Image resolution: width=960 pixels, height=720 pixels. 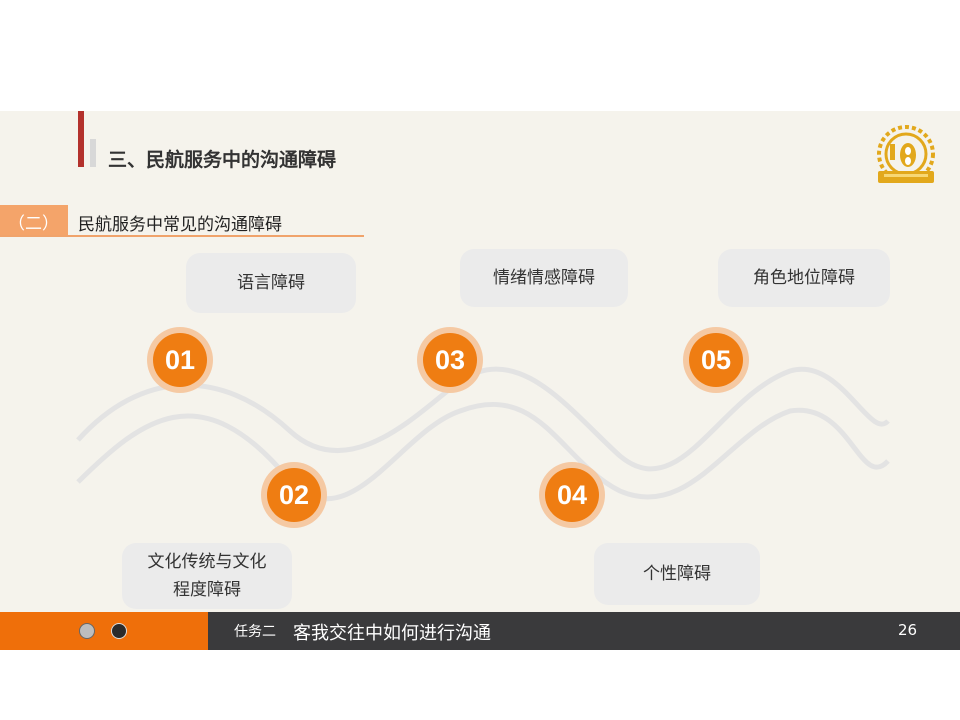 I want to click on obstacle-label-02-line1: 文化传统与文化, so click(x=207, y=562).